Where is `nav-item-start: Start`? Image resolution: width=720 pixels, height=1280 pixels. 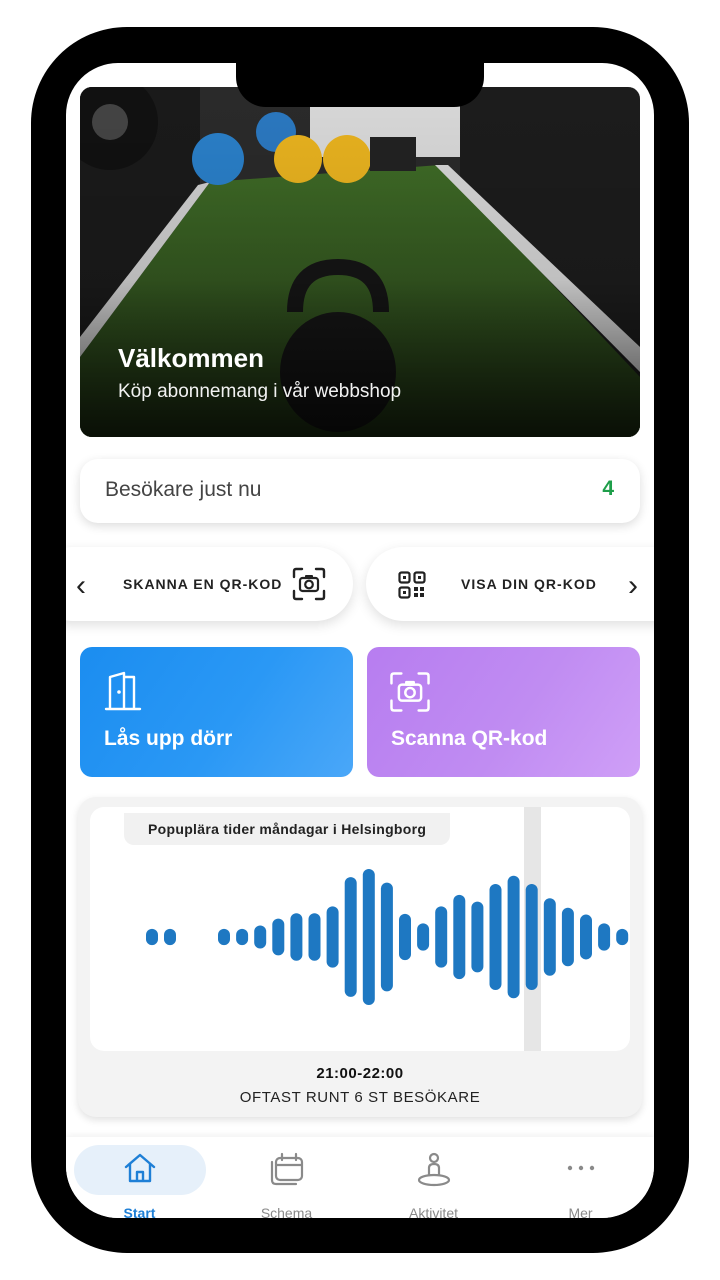 nav-item-start: Start is located at coordinates (139, 1177).